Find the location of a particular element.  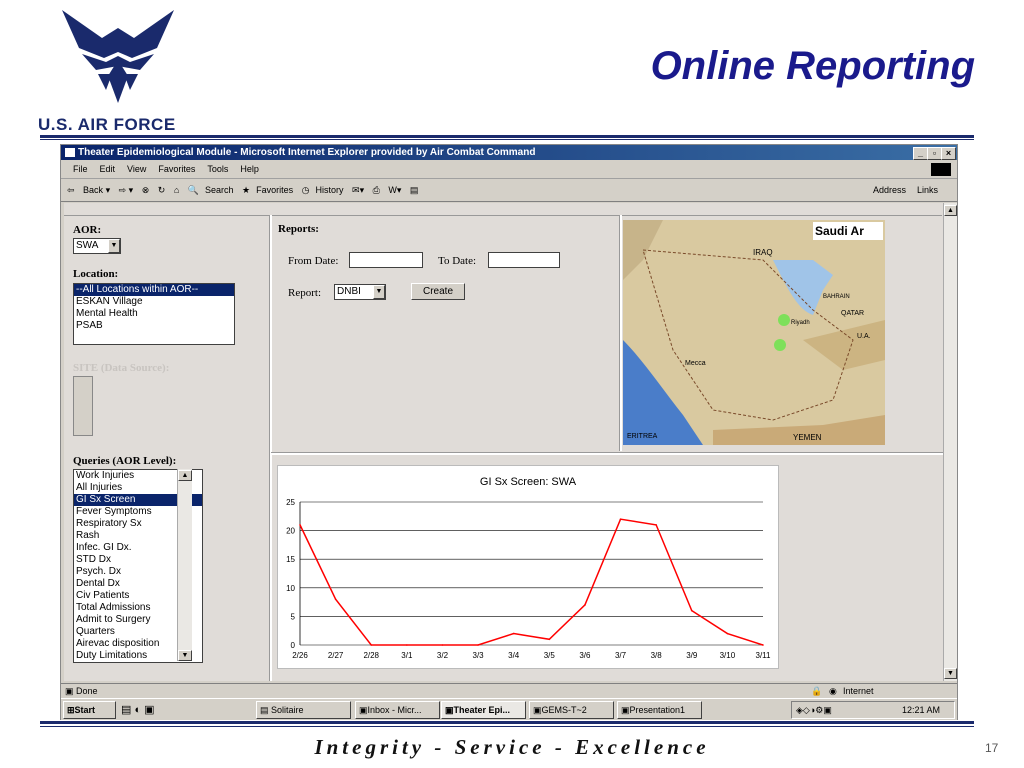

edit-icon: W▾ is located at coordinates (394, 190).